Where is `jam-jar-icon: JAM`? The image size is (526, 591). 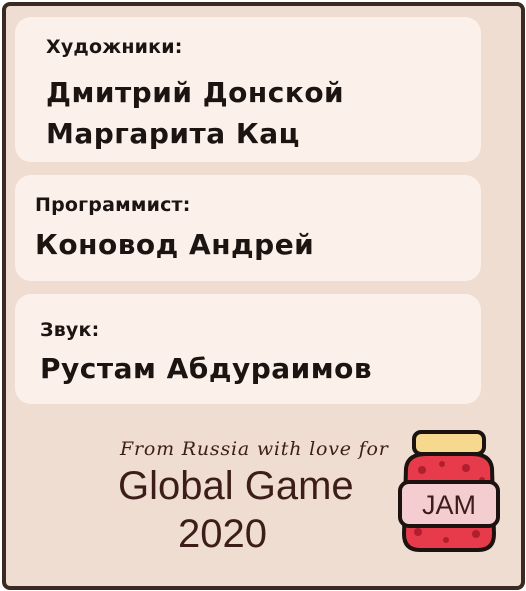 jam-jar-icon: JAM is located at coordinates (449, 491).